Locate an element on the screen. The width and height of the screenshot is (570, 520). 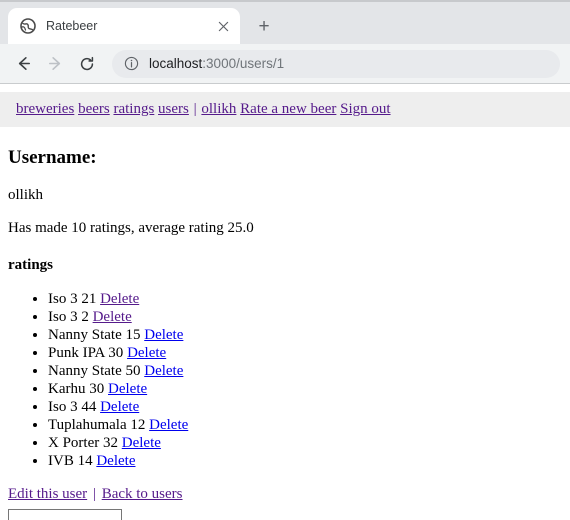
rating-label: Tuplahumala 12 is located at coordinates (97, 424).